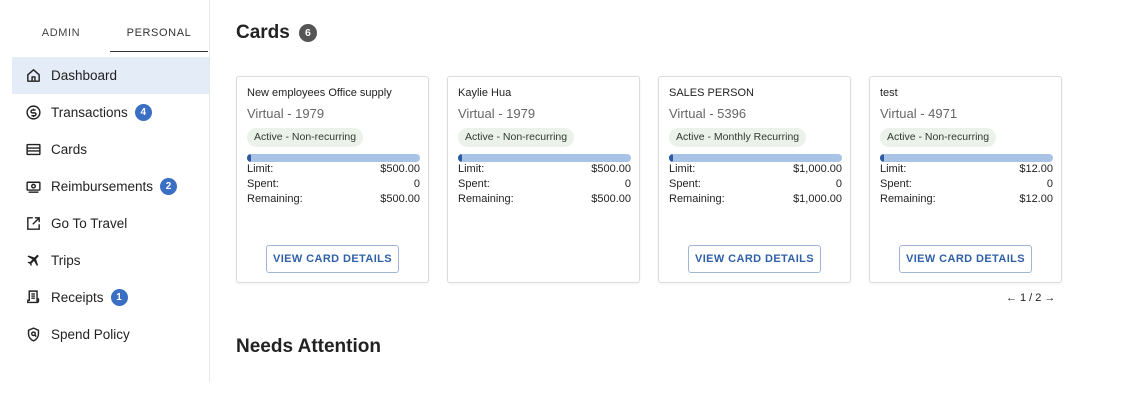 The height and width of the screenshot is (396, 1122). What do you see at coordinates (169, 186) in the screenshot?
I see `reimbursements-count-badge: 2` at bounding box center [169, 186].